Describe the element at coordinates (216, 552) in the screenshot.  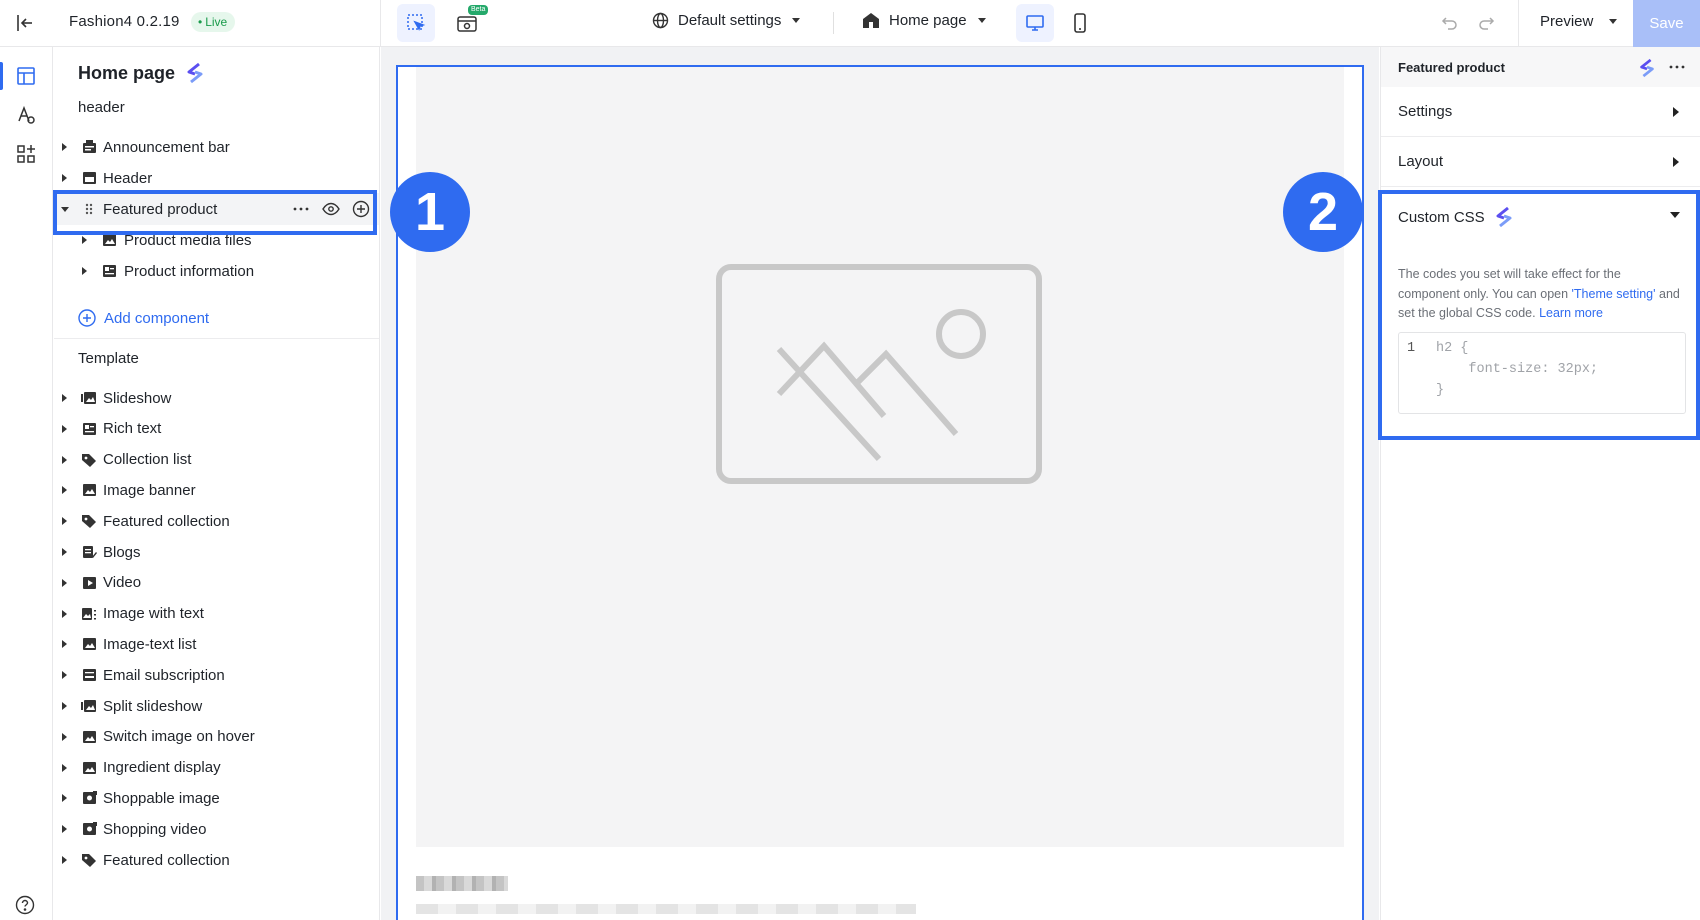
I see `tree-item-blogs: Blogs` at that location.